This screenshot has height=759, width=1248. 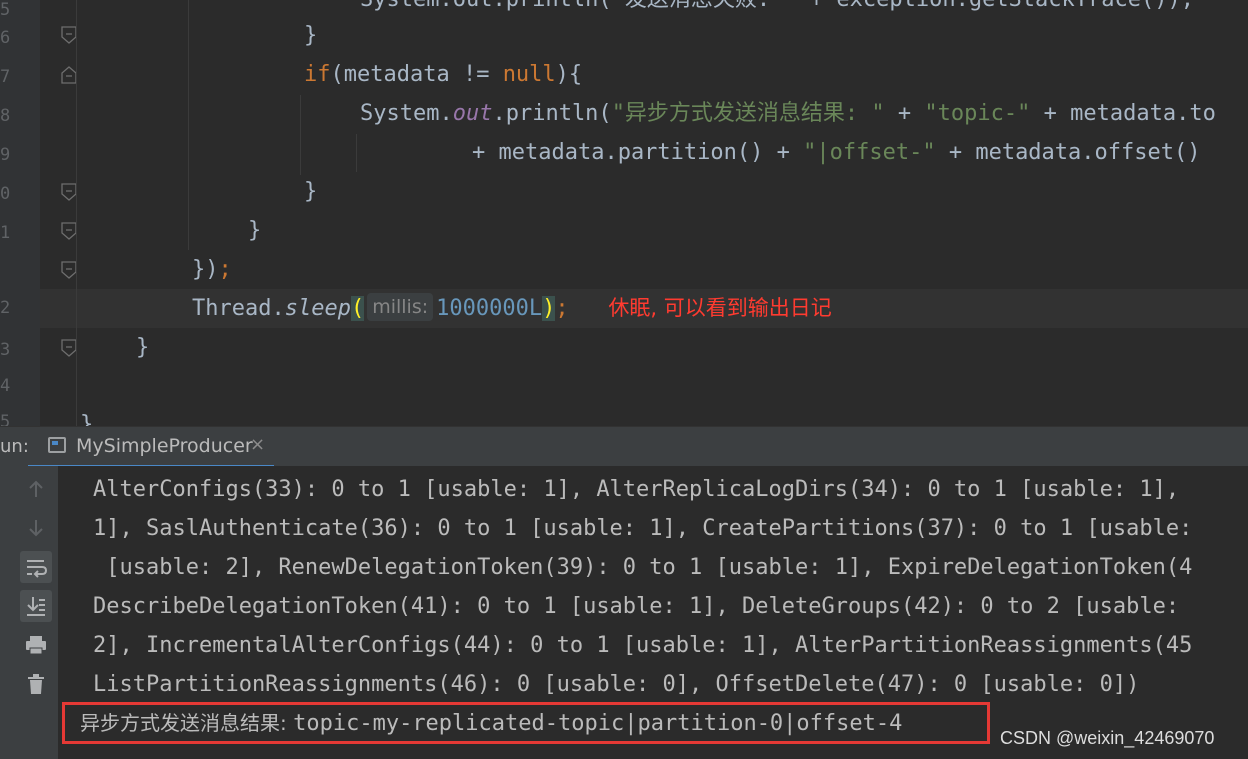 What do you see at coordinates (904, 113) in the screenshot?
I see `code-text: +` at bounding box center [904, 113].